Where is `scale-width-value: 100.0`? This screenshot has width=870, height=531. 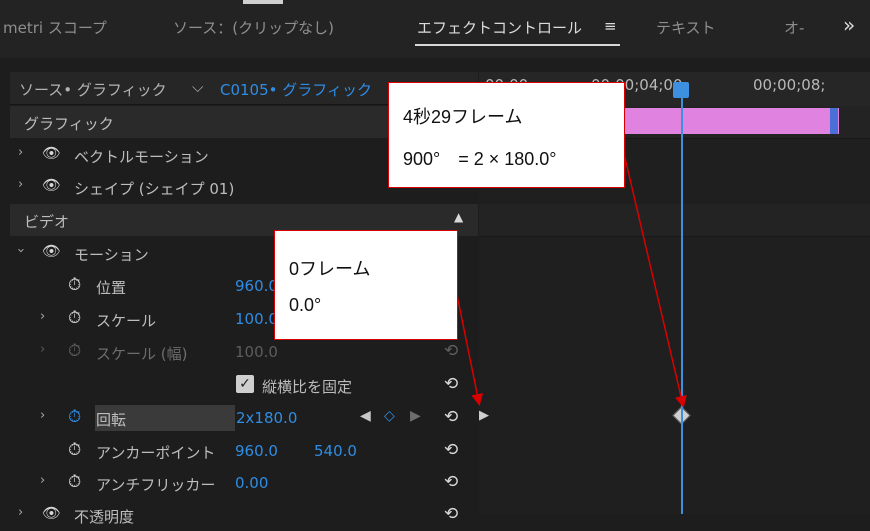
scale-width-value: 100.0 is located at coordinates (256, 352).